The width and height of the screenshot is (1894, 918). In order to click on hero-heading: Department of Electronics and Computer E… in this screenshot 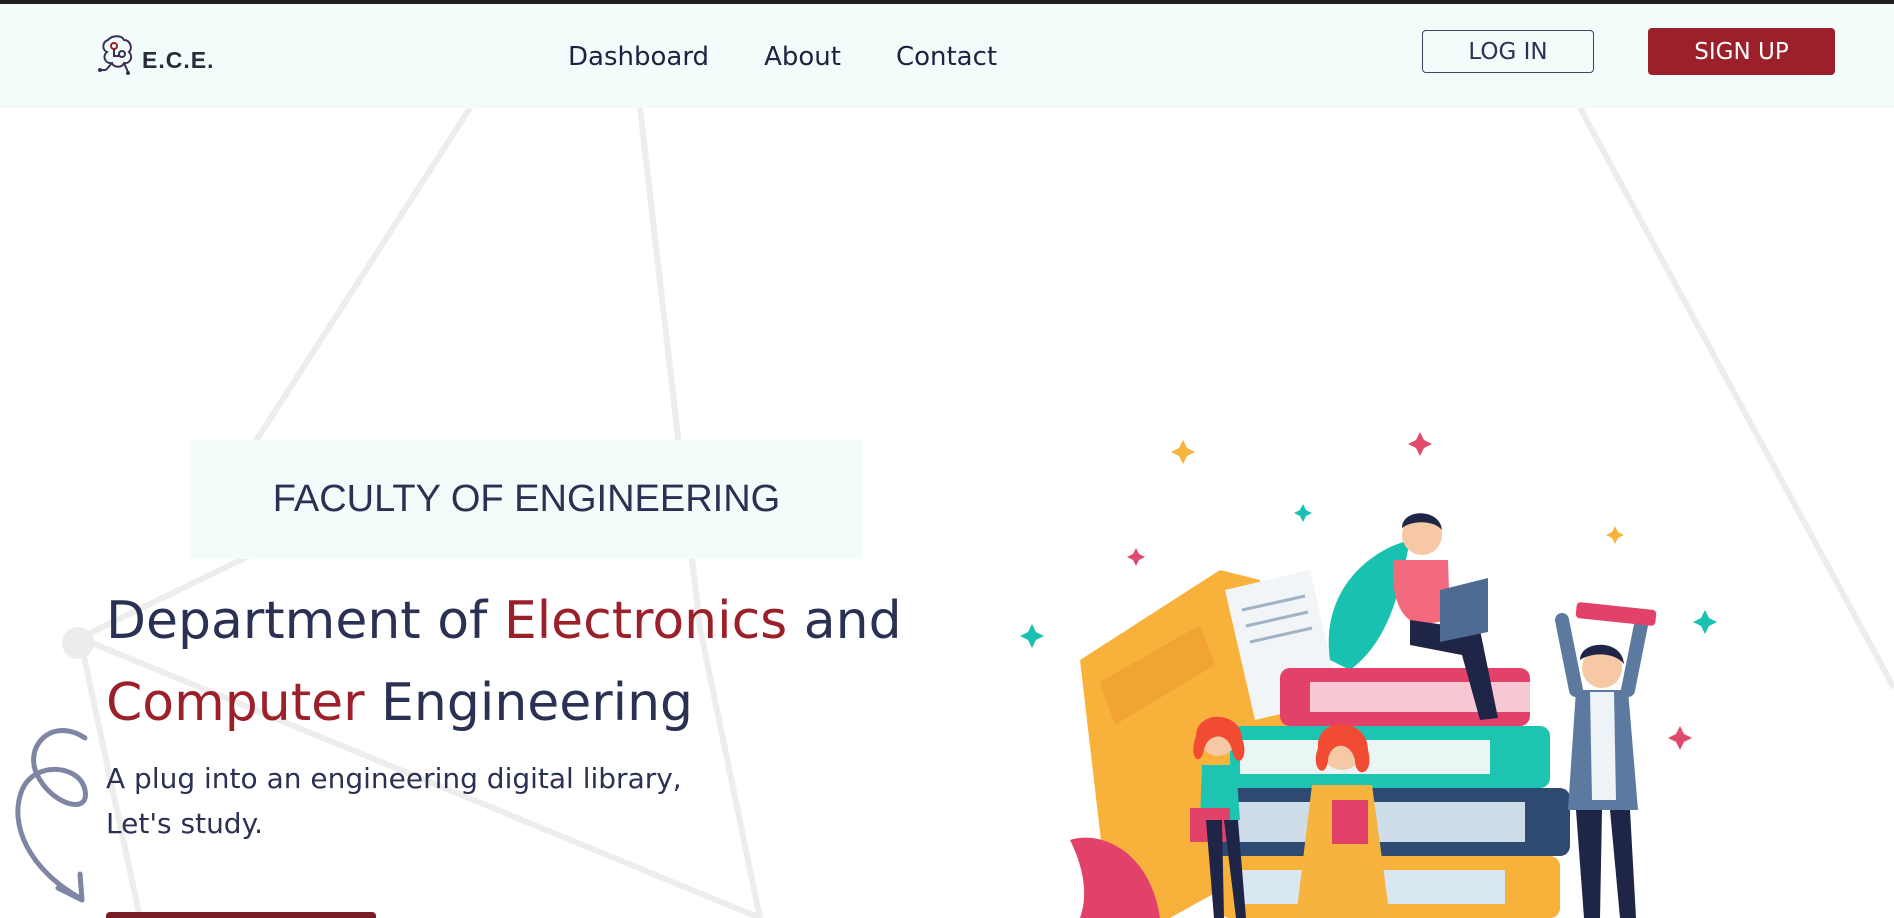, I will do `click(504, 662)`.